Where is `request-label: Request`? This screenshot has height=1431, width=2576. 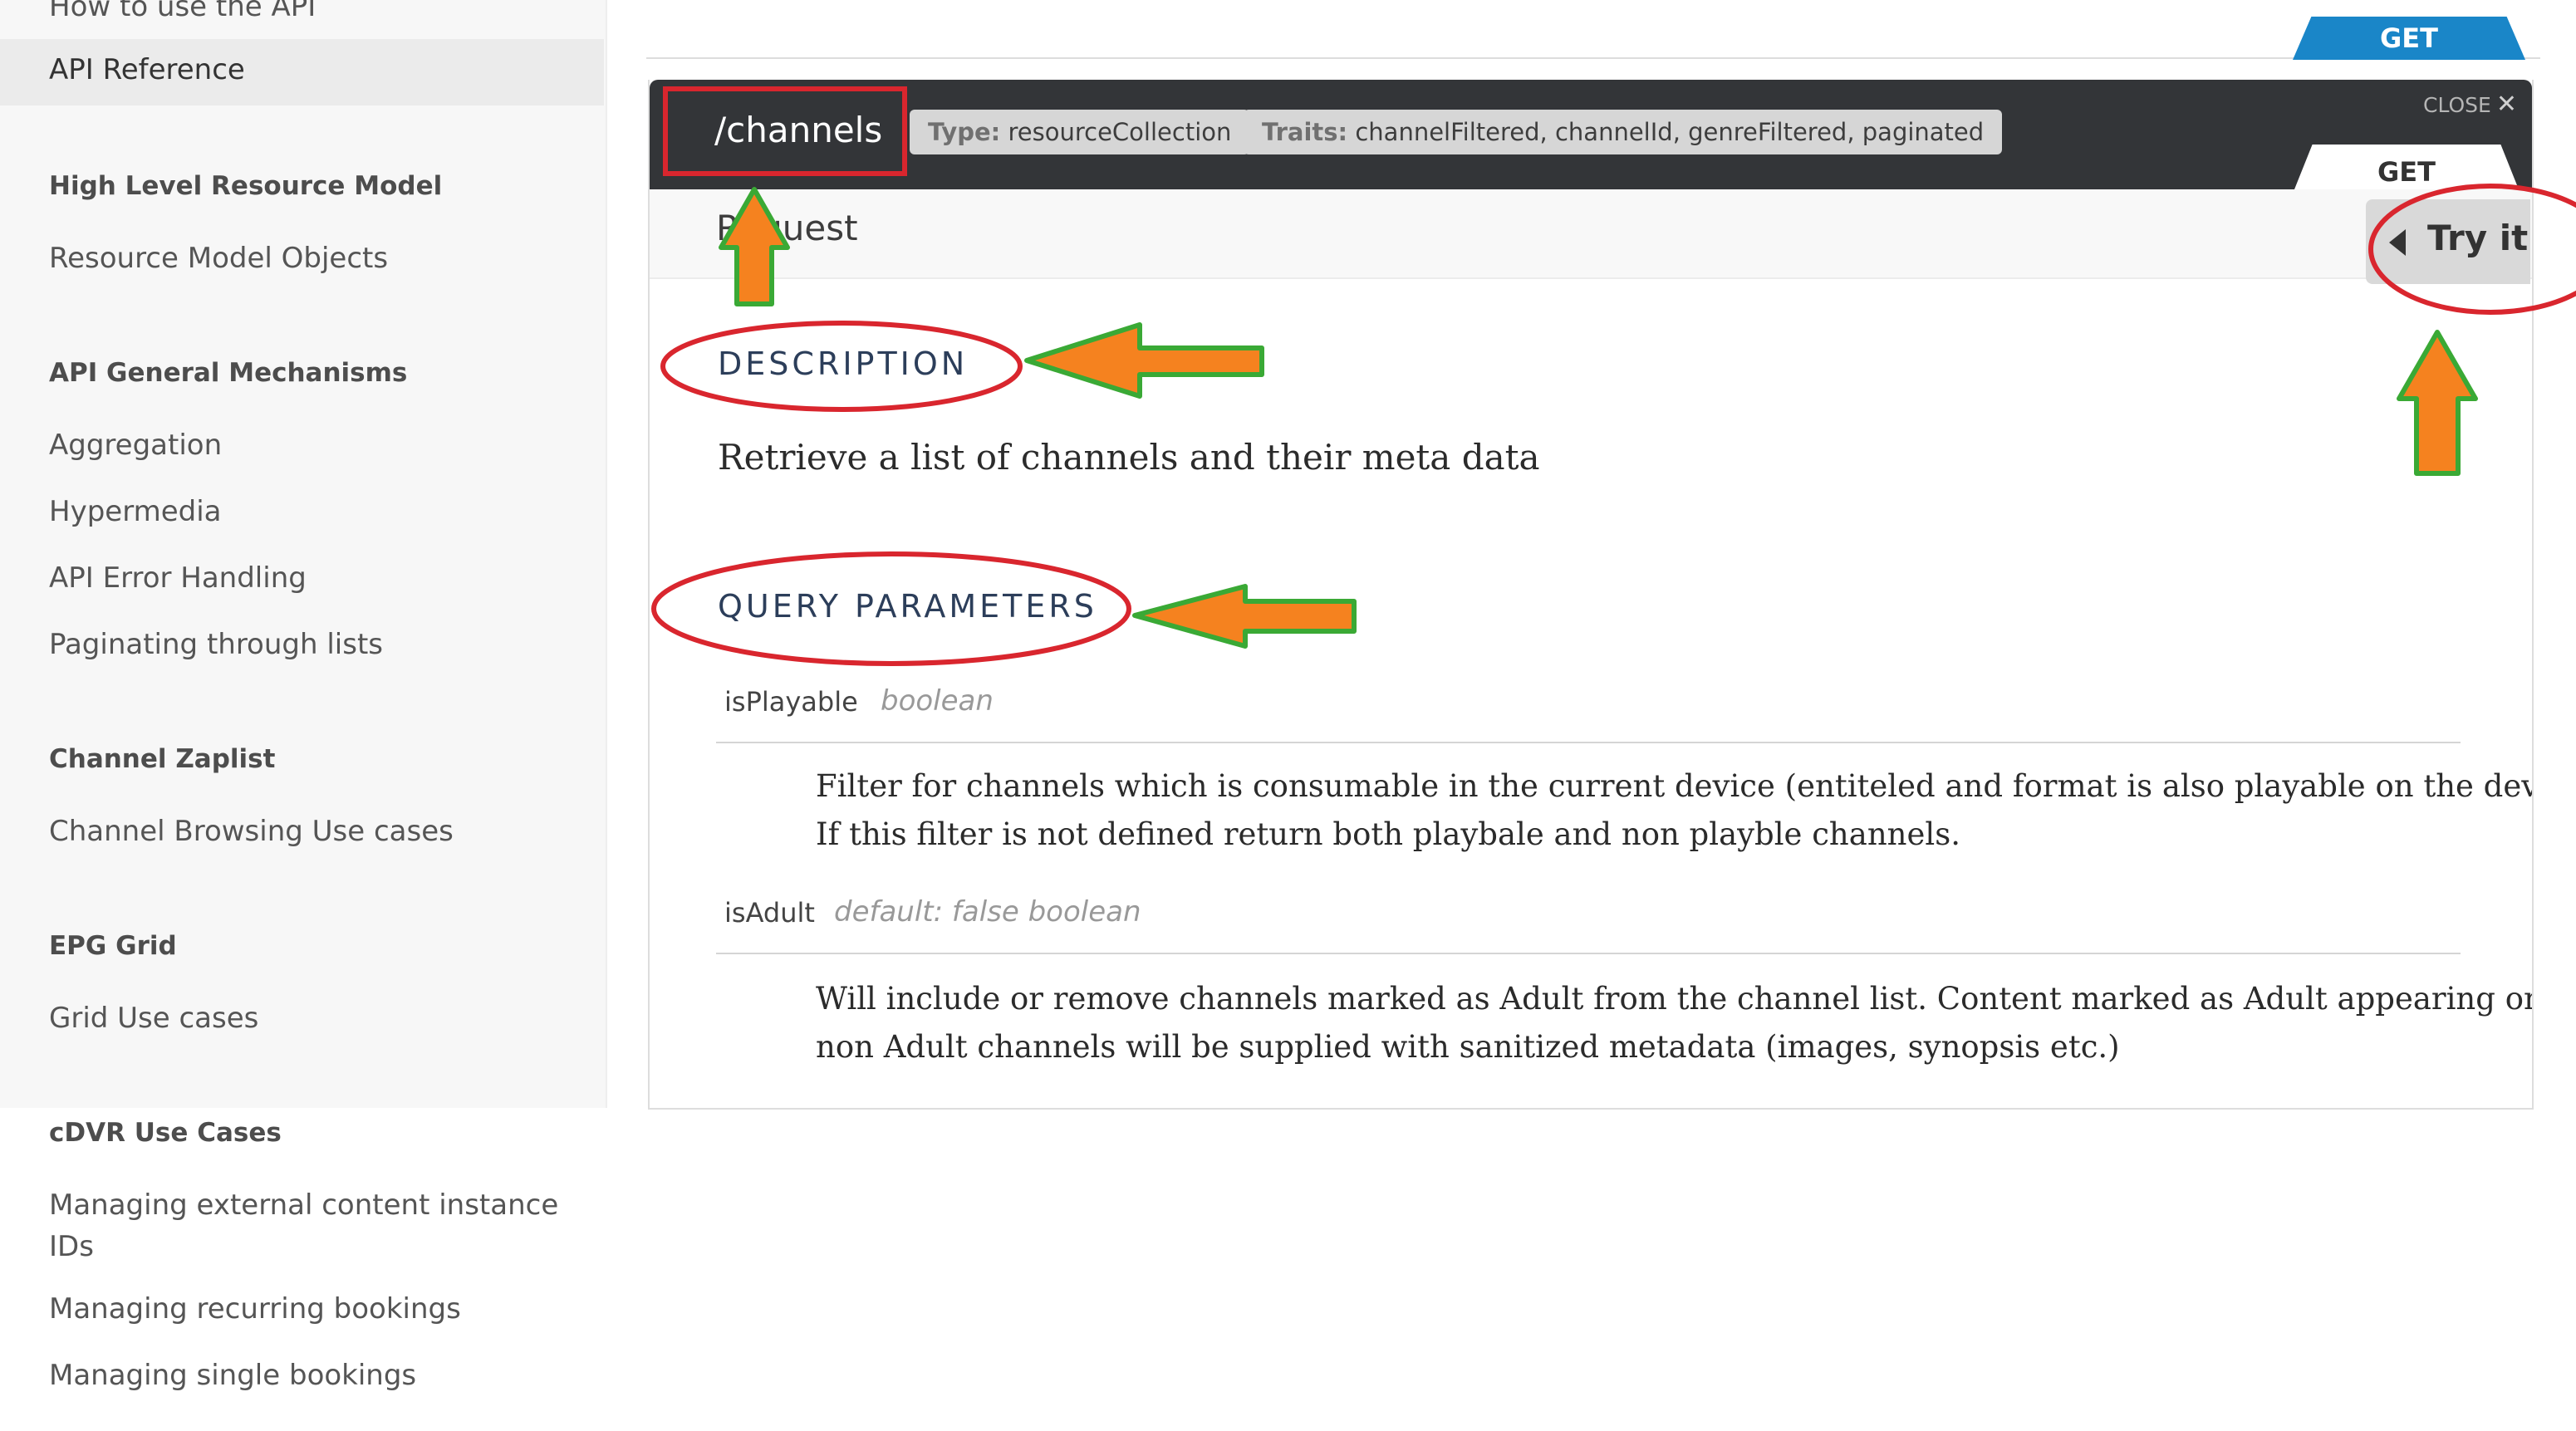
request-label: Request is located at coordinates (787, 228).